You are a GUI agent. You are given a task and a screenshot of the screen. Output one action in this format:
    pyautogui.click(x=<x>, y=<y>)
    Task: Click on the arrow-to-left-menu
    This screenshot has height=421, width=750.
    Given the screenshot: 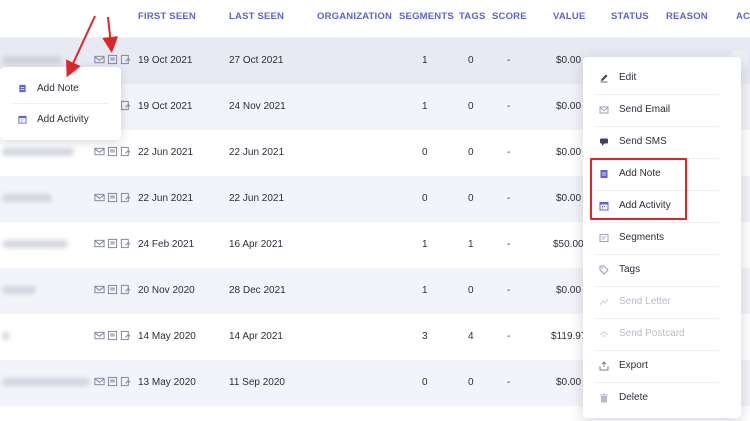 What is the action you would take?
    pyautogui.click(x=81, y=46)
    